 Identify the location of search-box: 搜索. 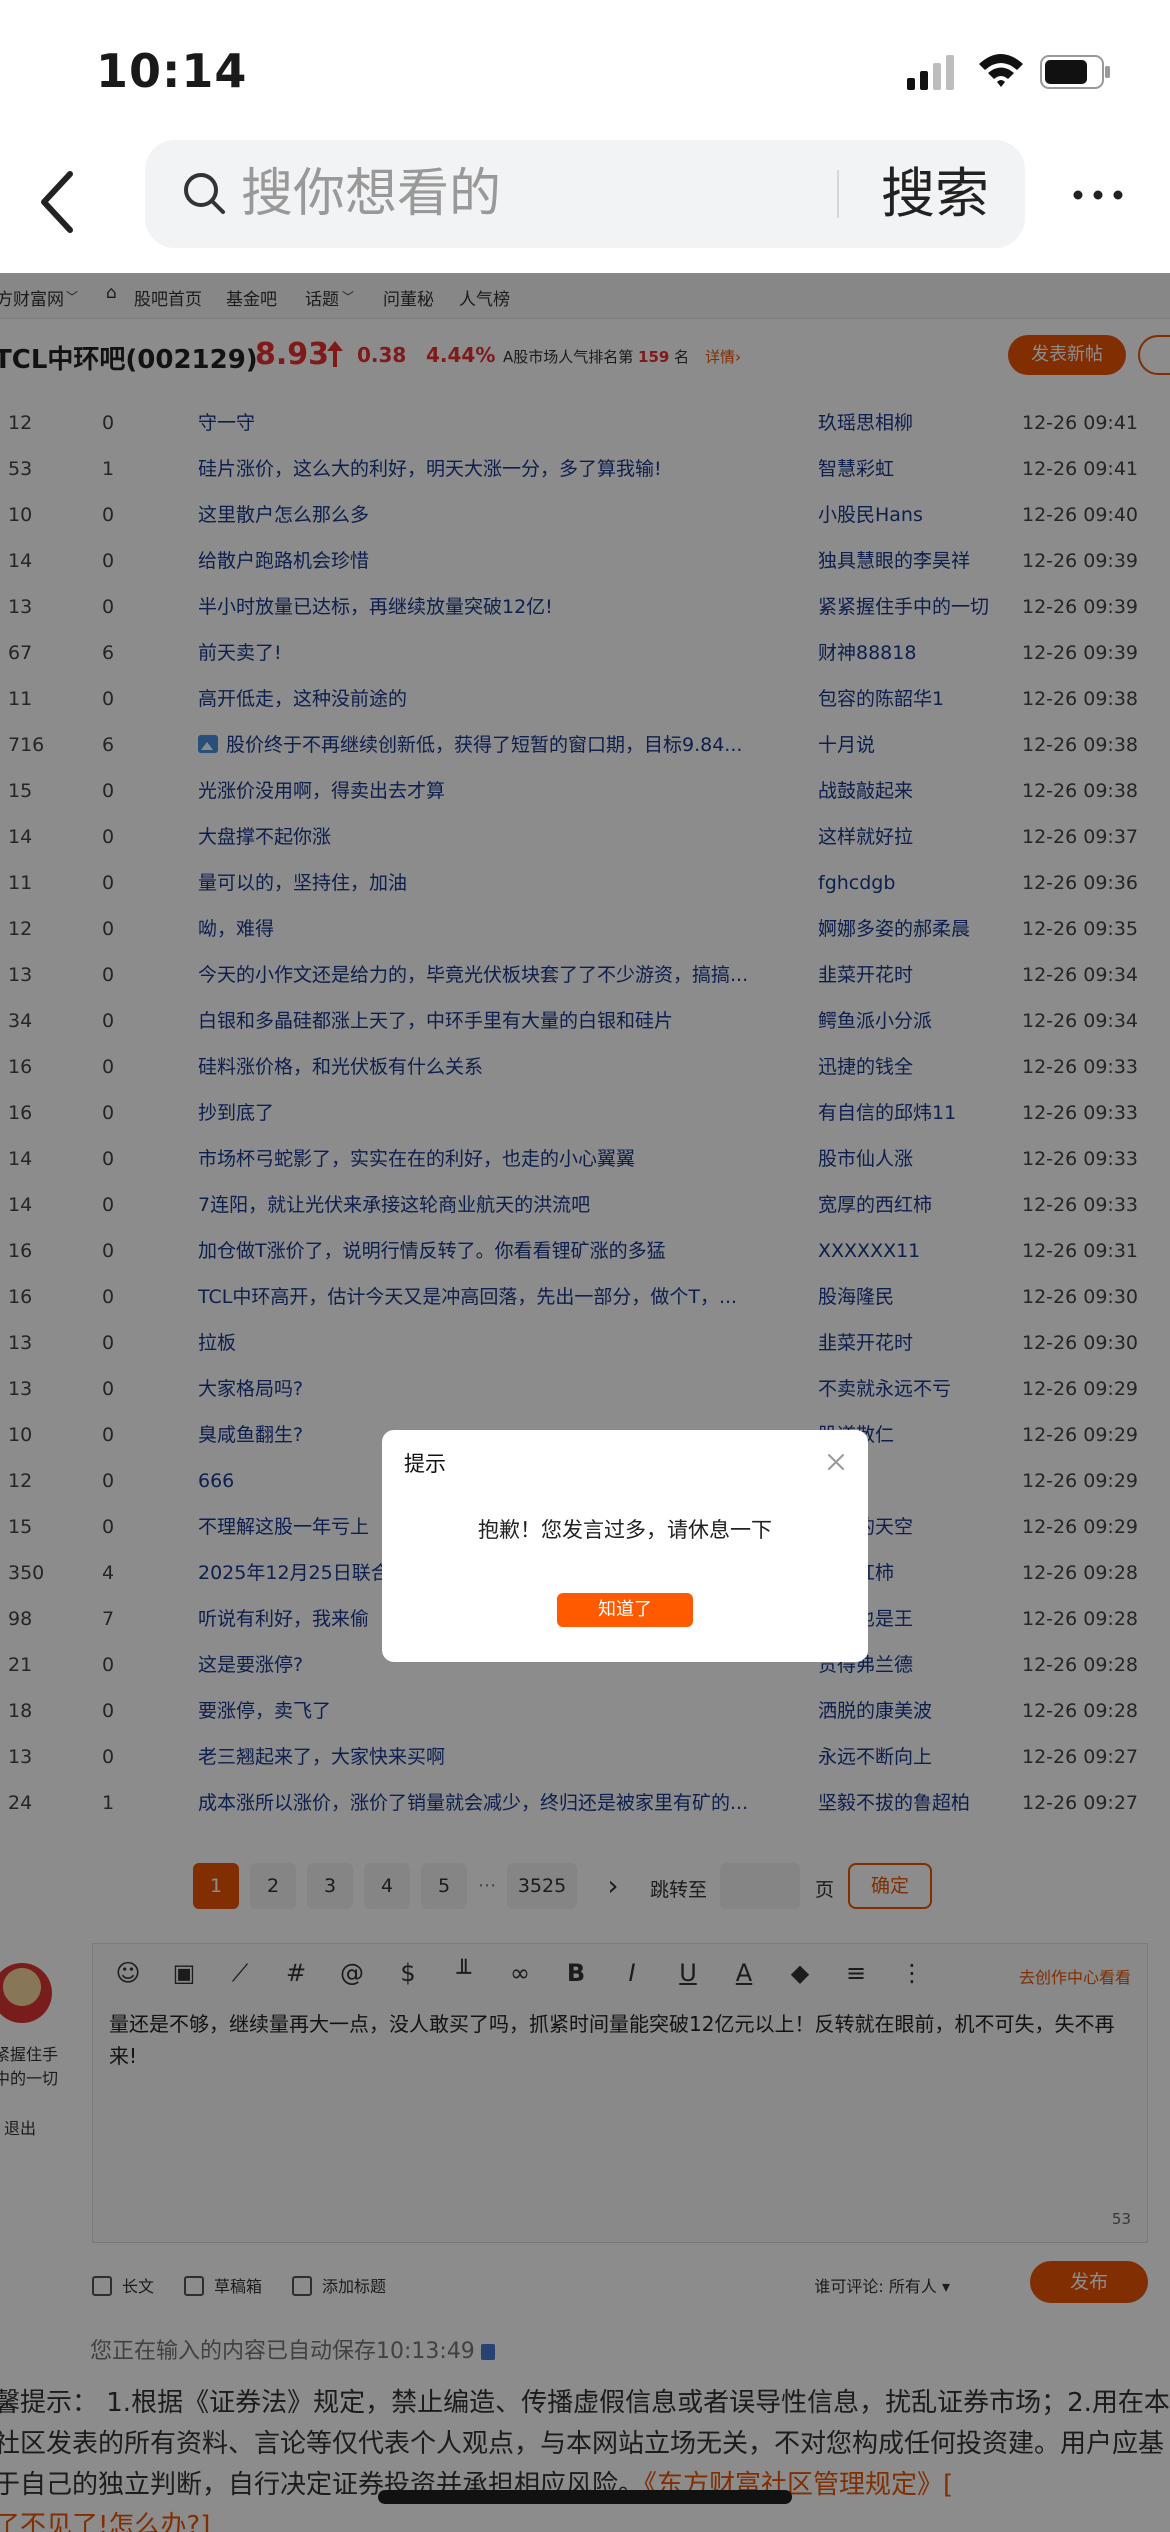
(585, 194).